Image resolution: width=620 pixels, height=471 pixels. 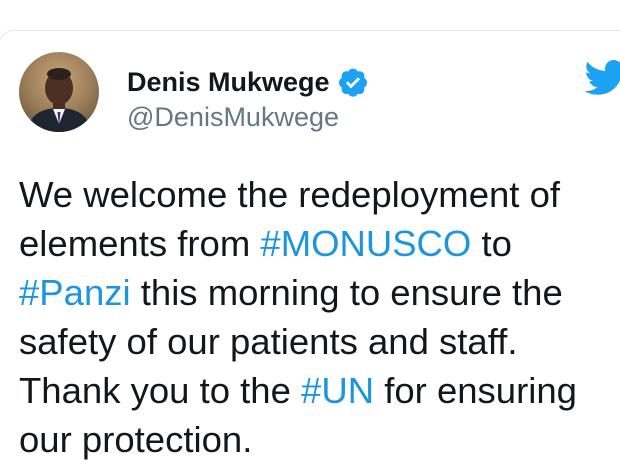 I want to click on author-name: Denis Mukwege, so click(x=228, y=82).